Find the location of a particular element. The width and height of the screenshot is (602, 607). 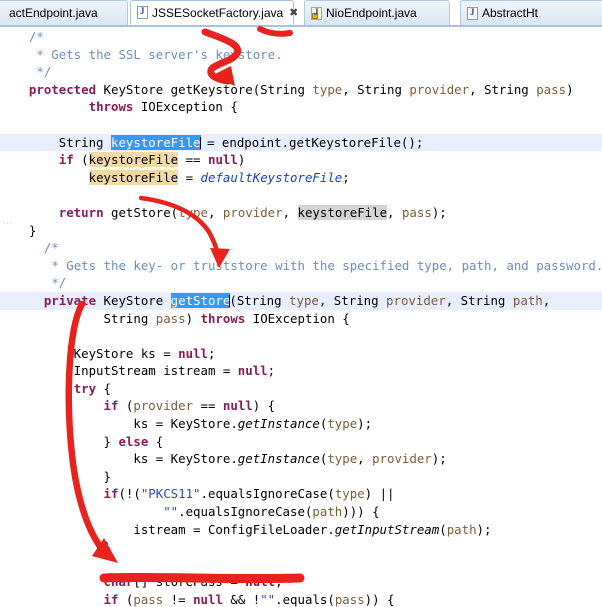

tab-abstract-http: AbstractHt is located at coordinates (531, 12).